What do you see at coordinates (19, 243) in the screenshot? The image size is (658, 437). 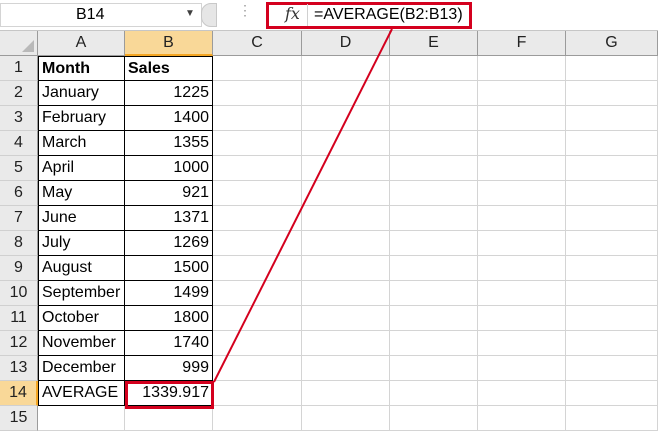 I see `row-header-8: 8` at bounding box center [19, 243].